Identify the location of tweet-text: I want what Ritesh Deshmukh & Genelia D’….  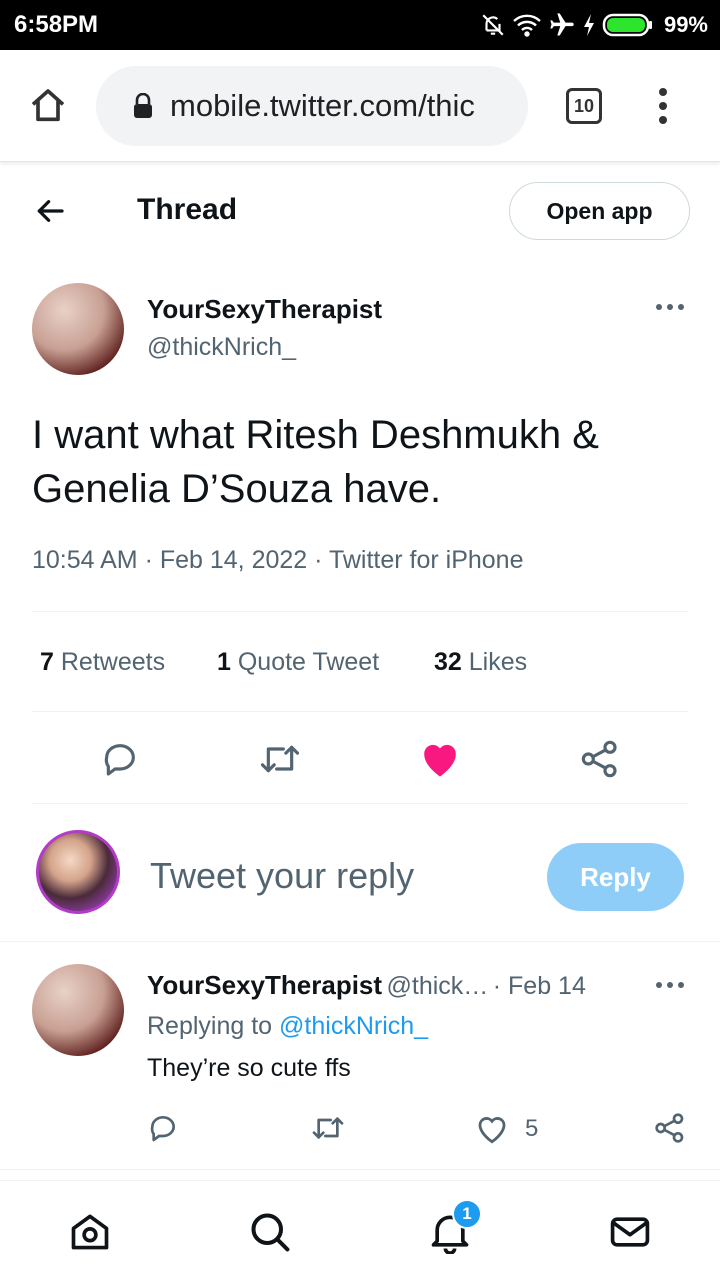
(315, 462).